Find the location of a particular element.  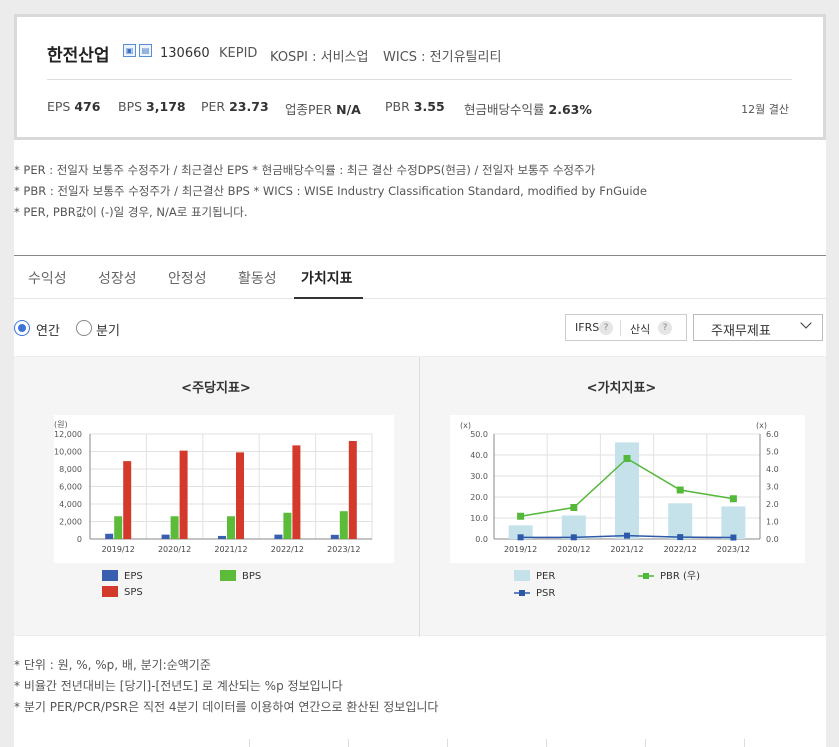

y-right-tick-label: 5.0 is located at coordinates (772, 452).